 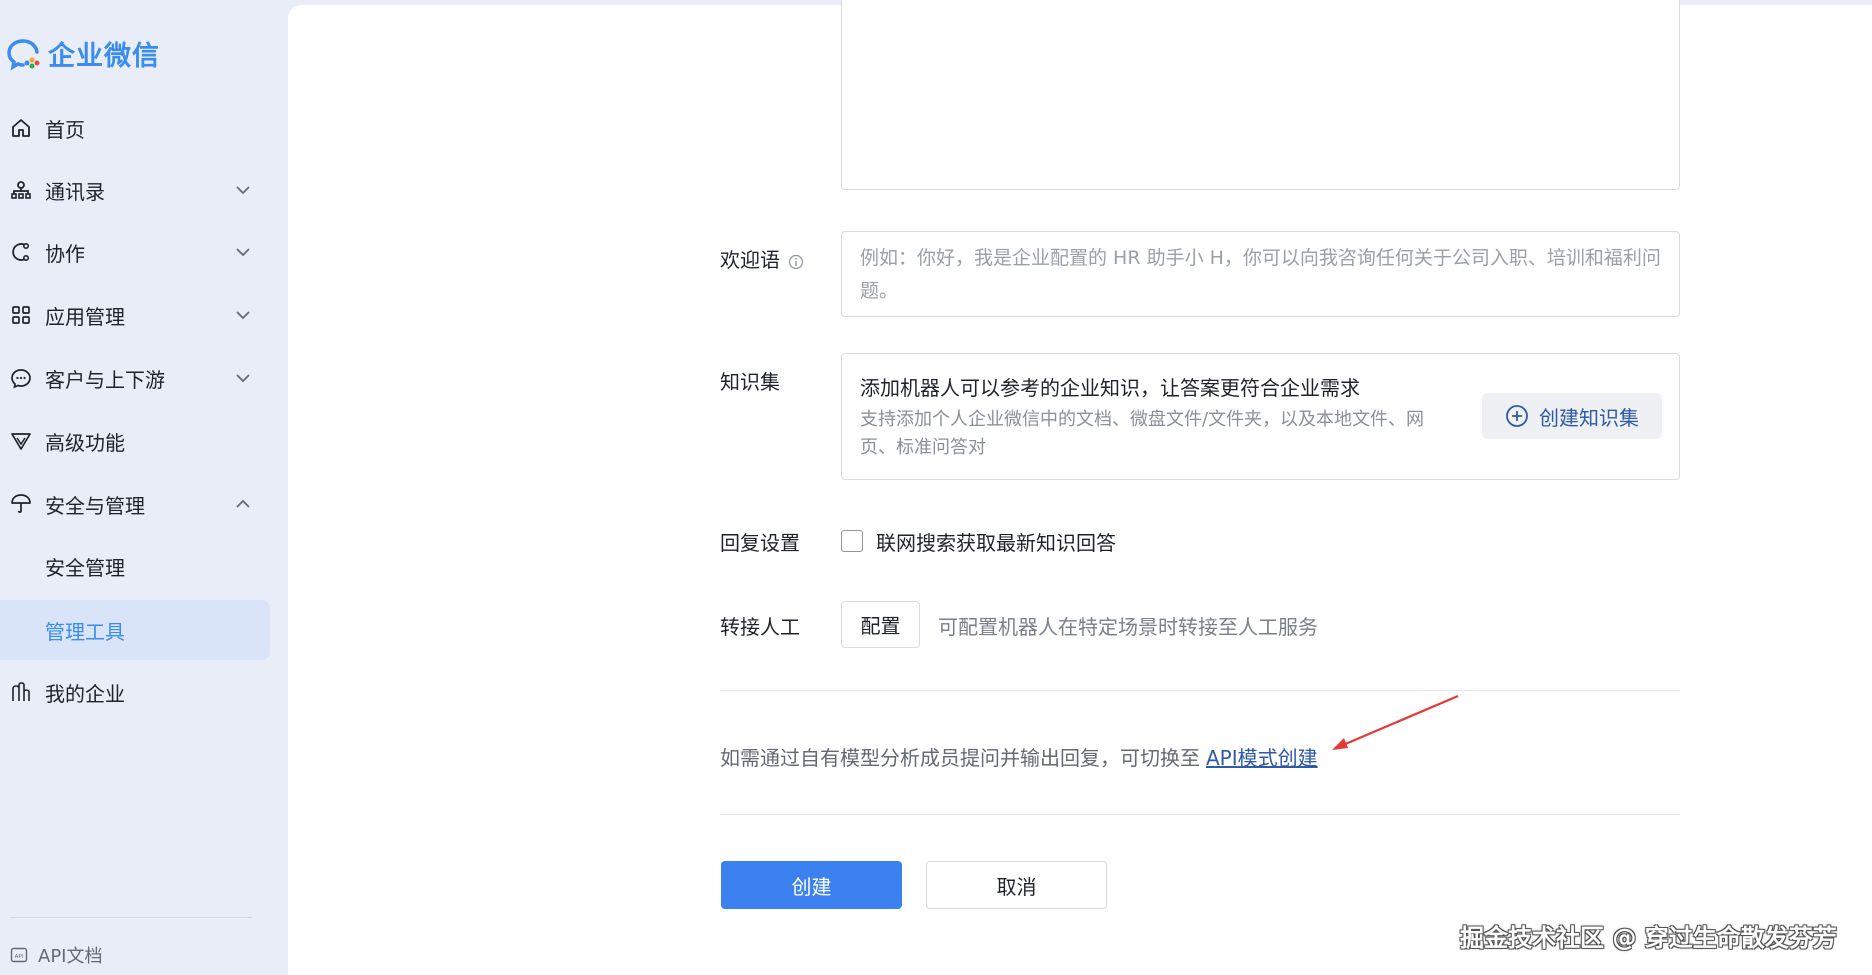 I want to click on welcome-label-row: 欢迎语, so click(x=762, y=258).